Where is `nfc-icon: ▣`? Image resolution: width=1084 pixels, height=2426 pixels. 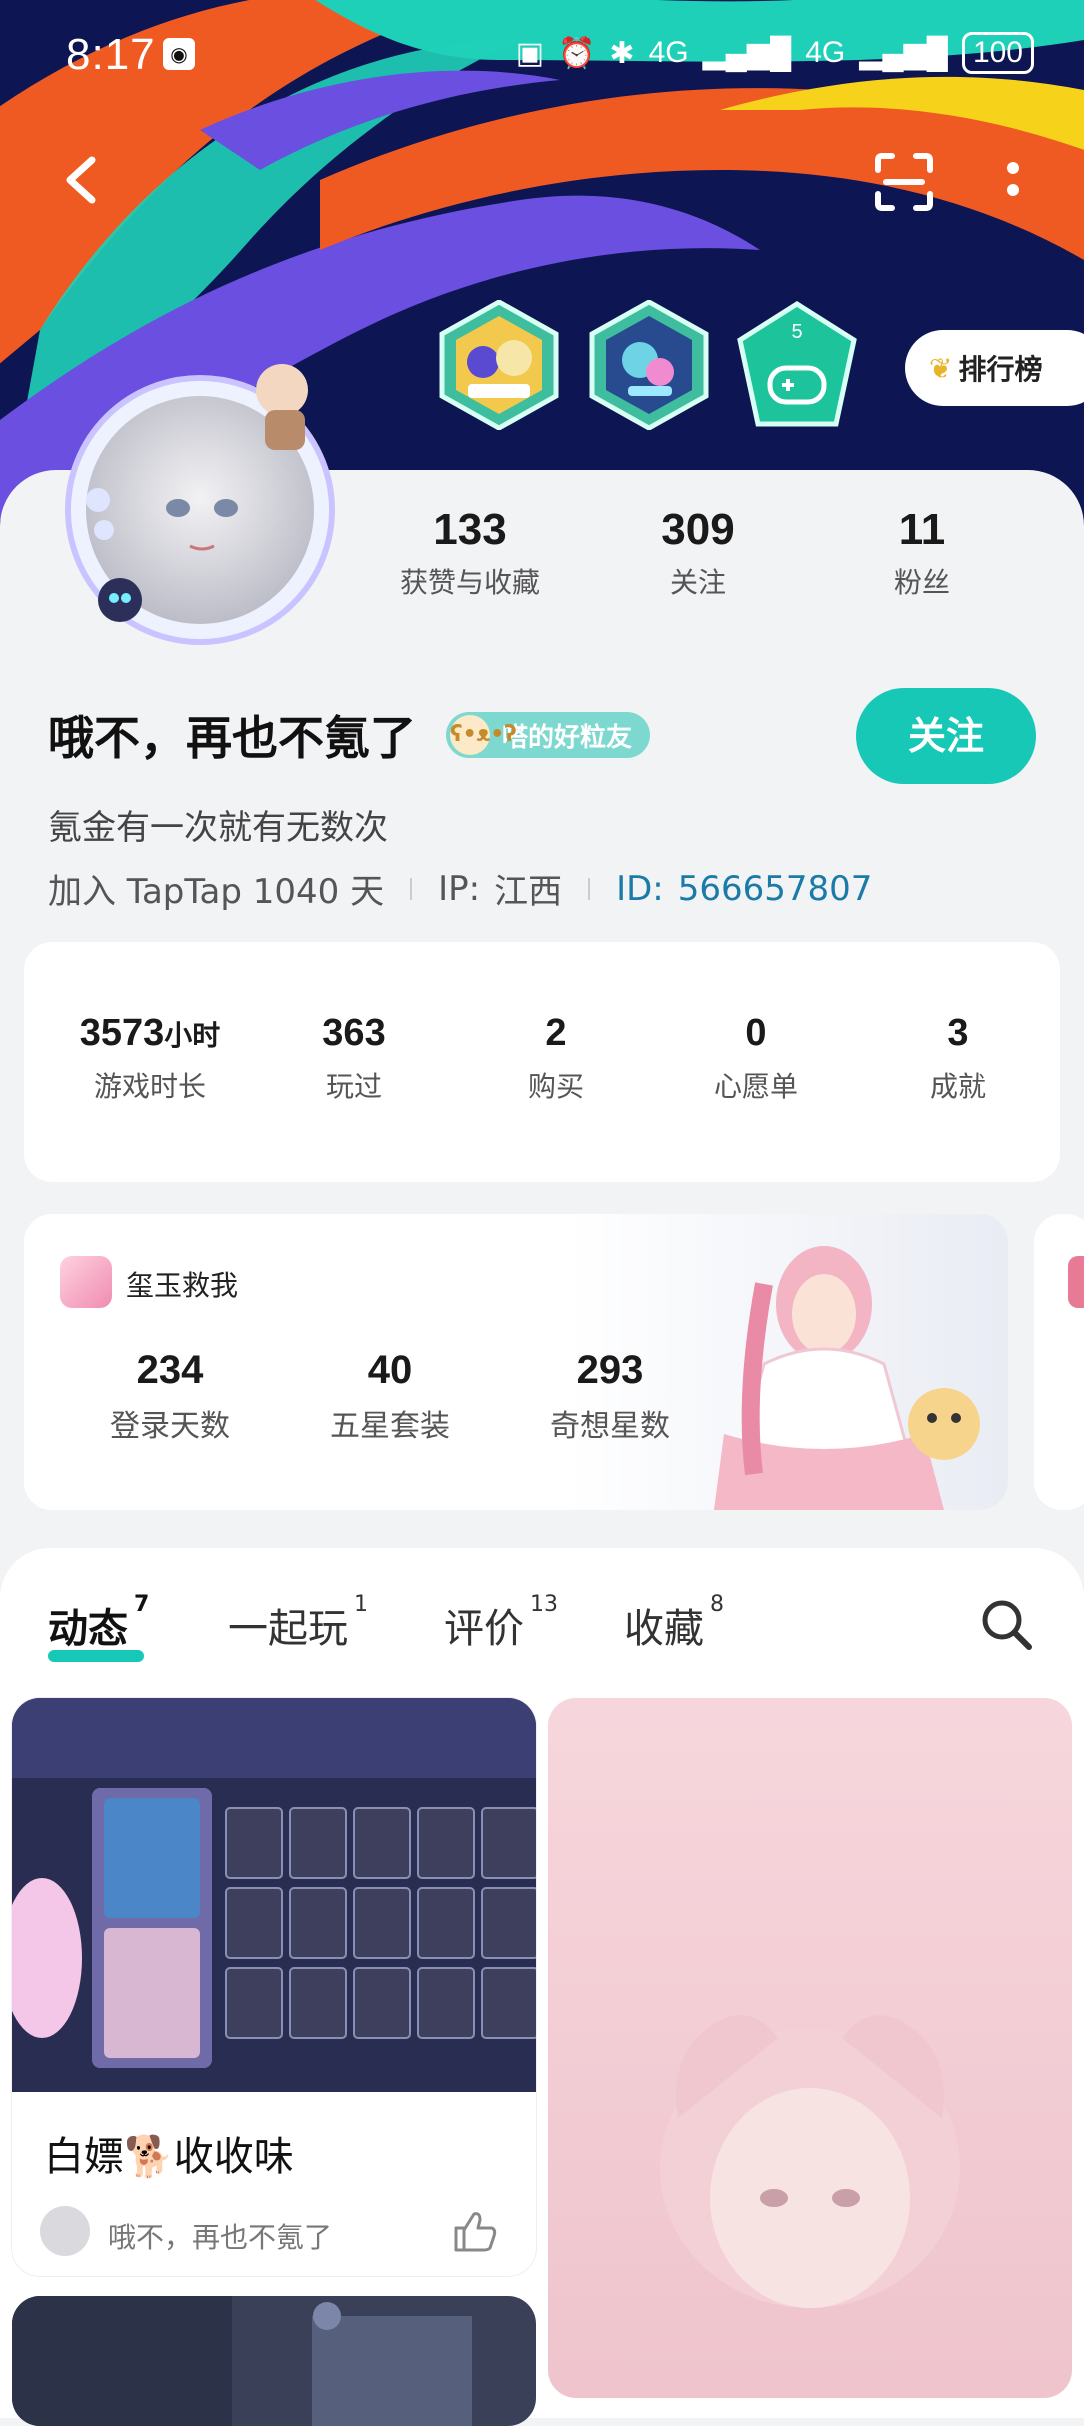
nfc-icon: ▣ is located at coordinates (530, 53).